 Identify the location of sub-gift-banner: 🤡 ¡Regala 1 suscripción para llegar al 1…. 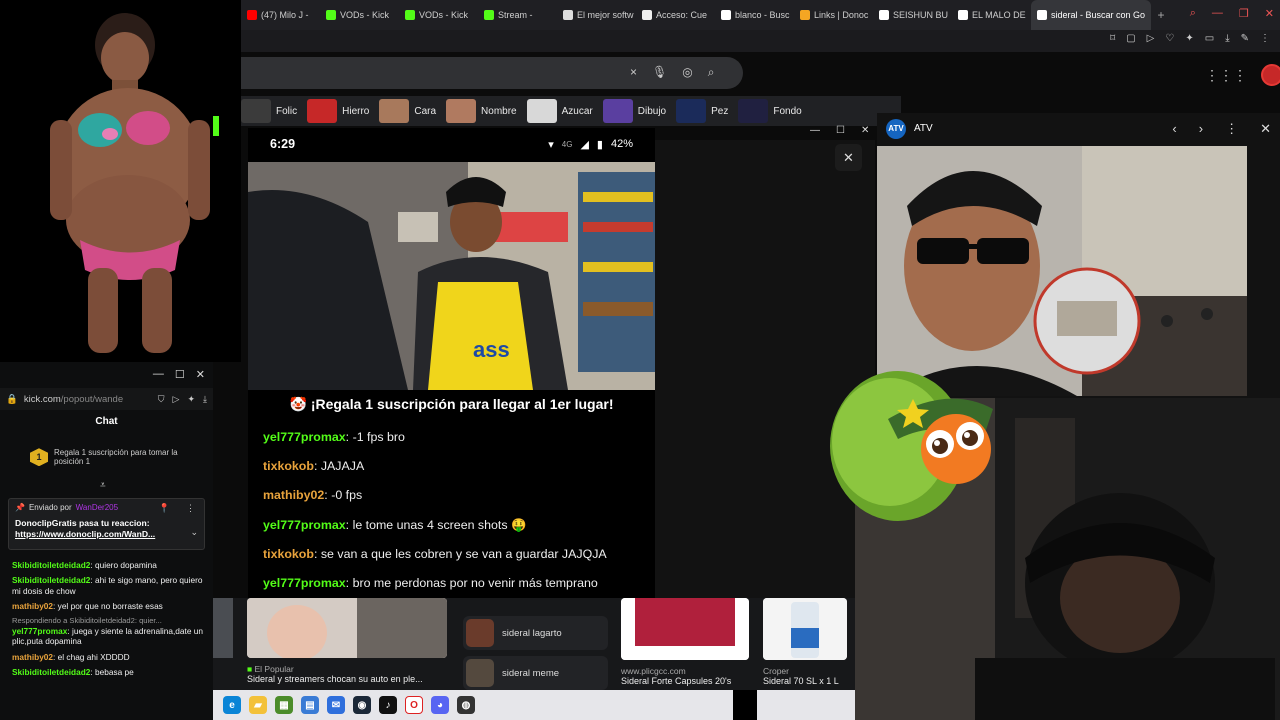
(451, 404).